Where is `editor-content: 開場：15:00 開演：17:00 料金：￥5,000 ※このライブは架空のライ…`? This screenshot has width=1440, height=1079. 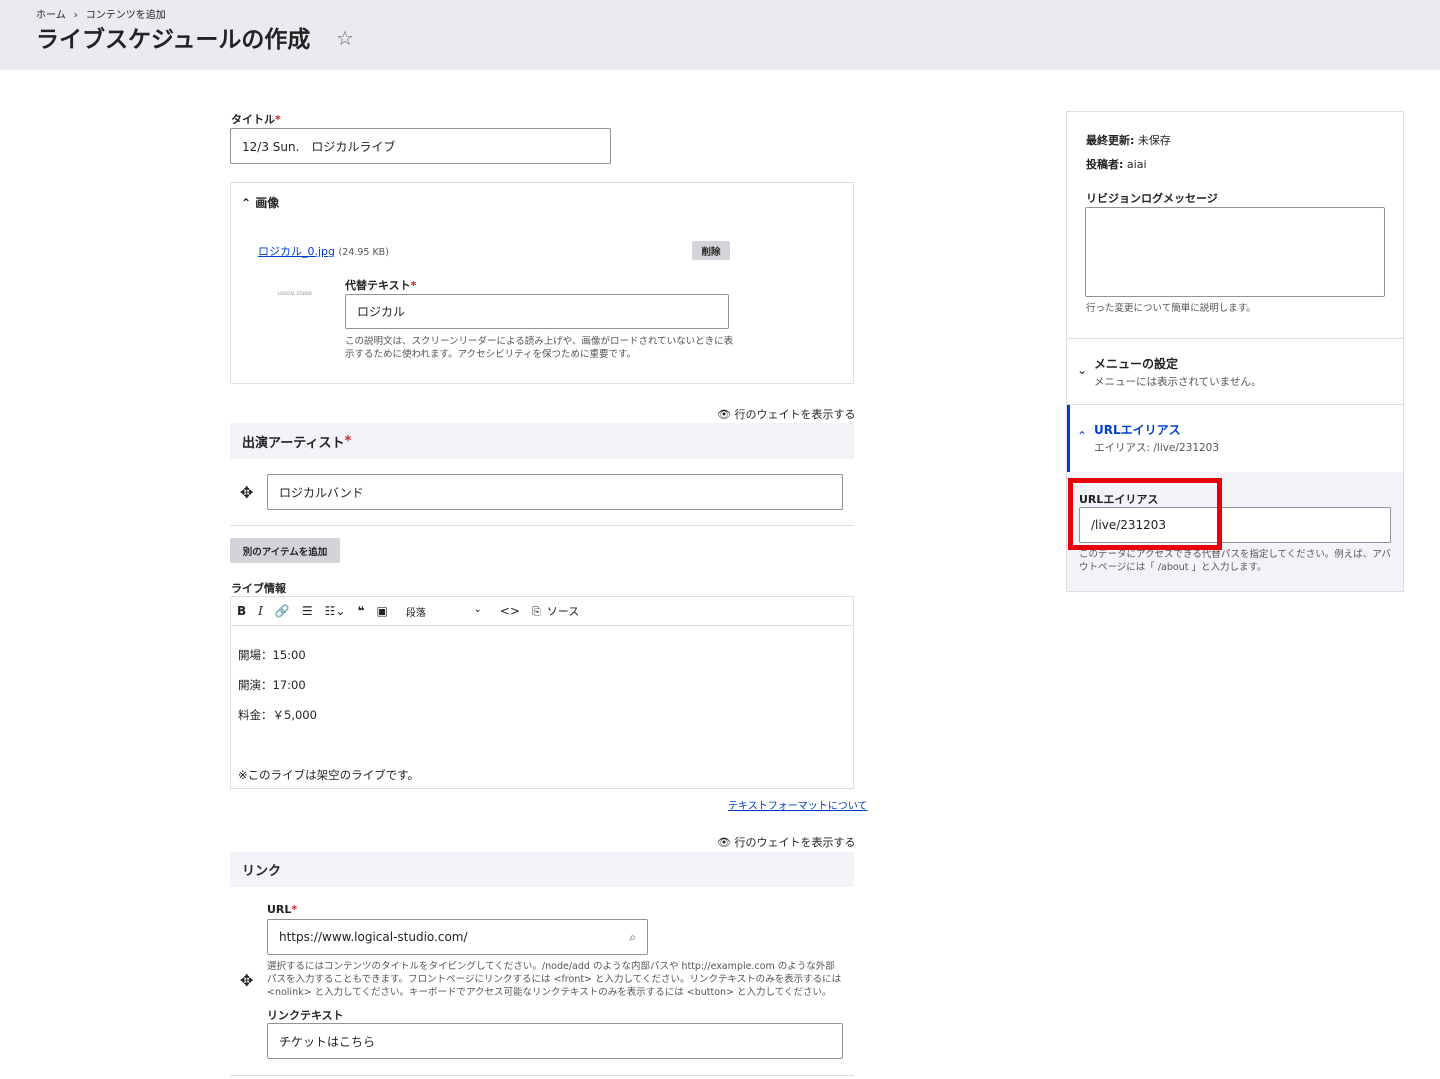 editor-content: 開場：15:00 開演：17:00 料金：￥5,000 ※このライブは架空のライ… is located at coordinates (328, 715).